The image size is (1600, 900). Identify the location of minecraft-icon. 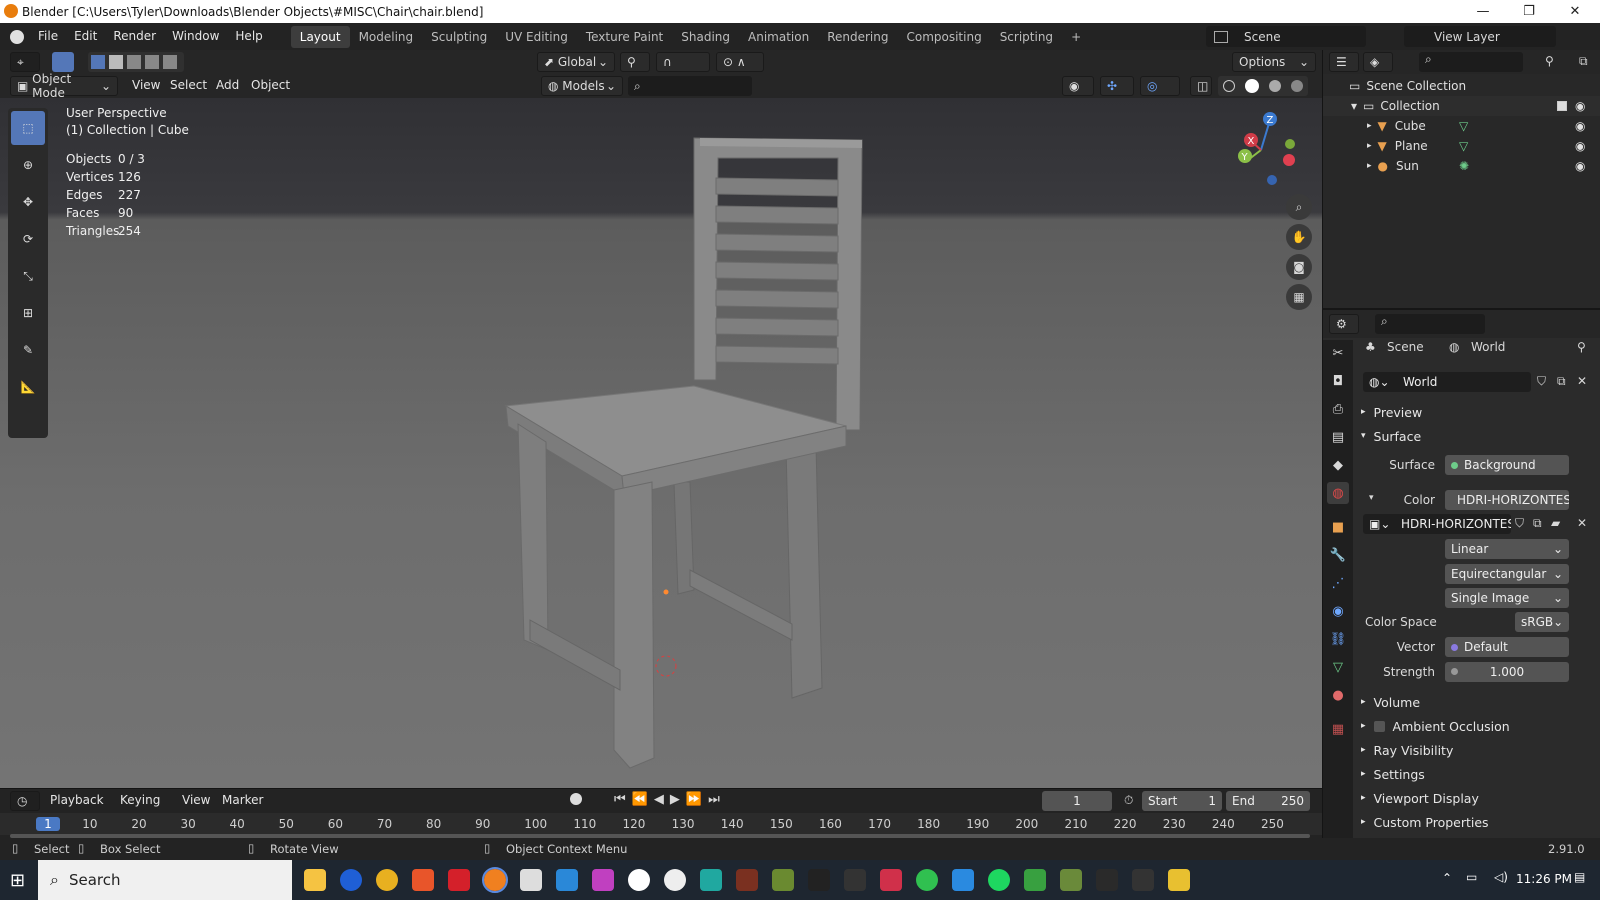
(1071, 880).